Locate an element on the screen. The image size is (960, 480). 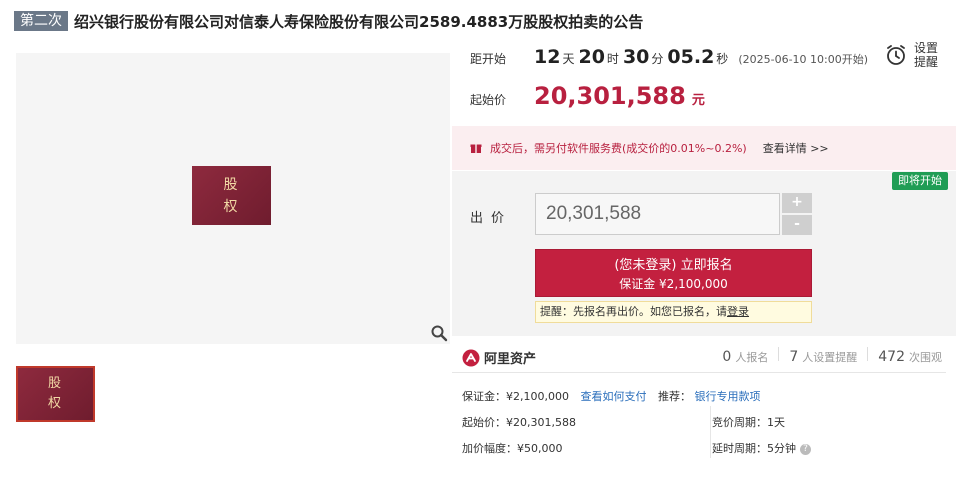
reminder-count: 7 is located at coordinates (794, 357).